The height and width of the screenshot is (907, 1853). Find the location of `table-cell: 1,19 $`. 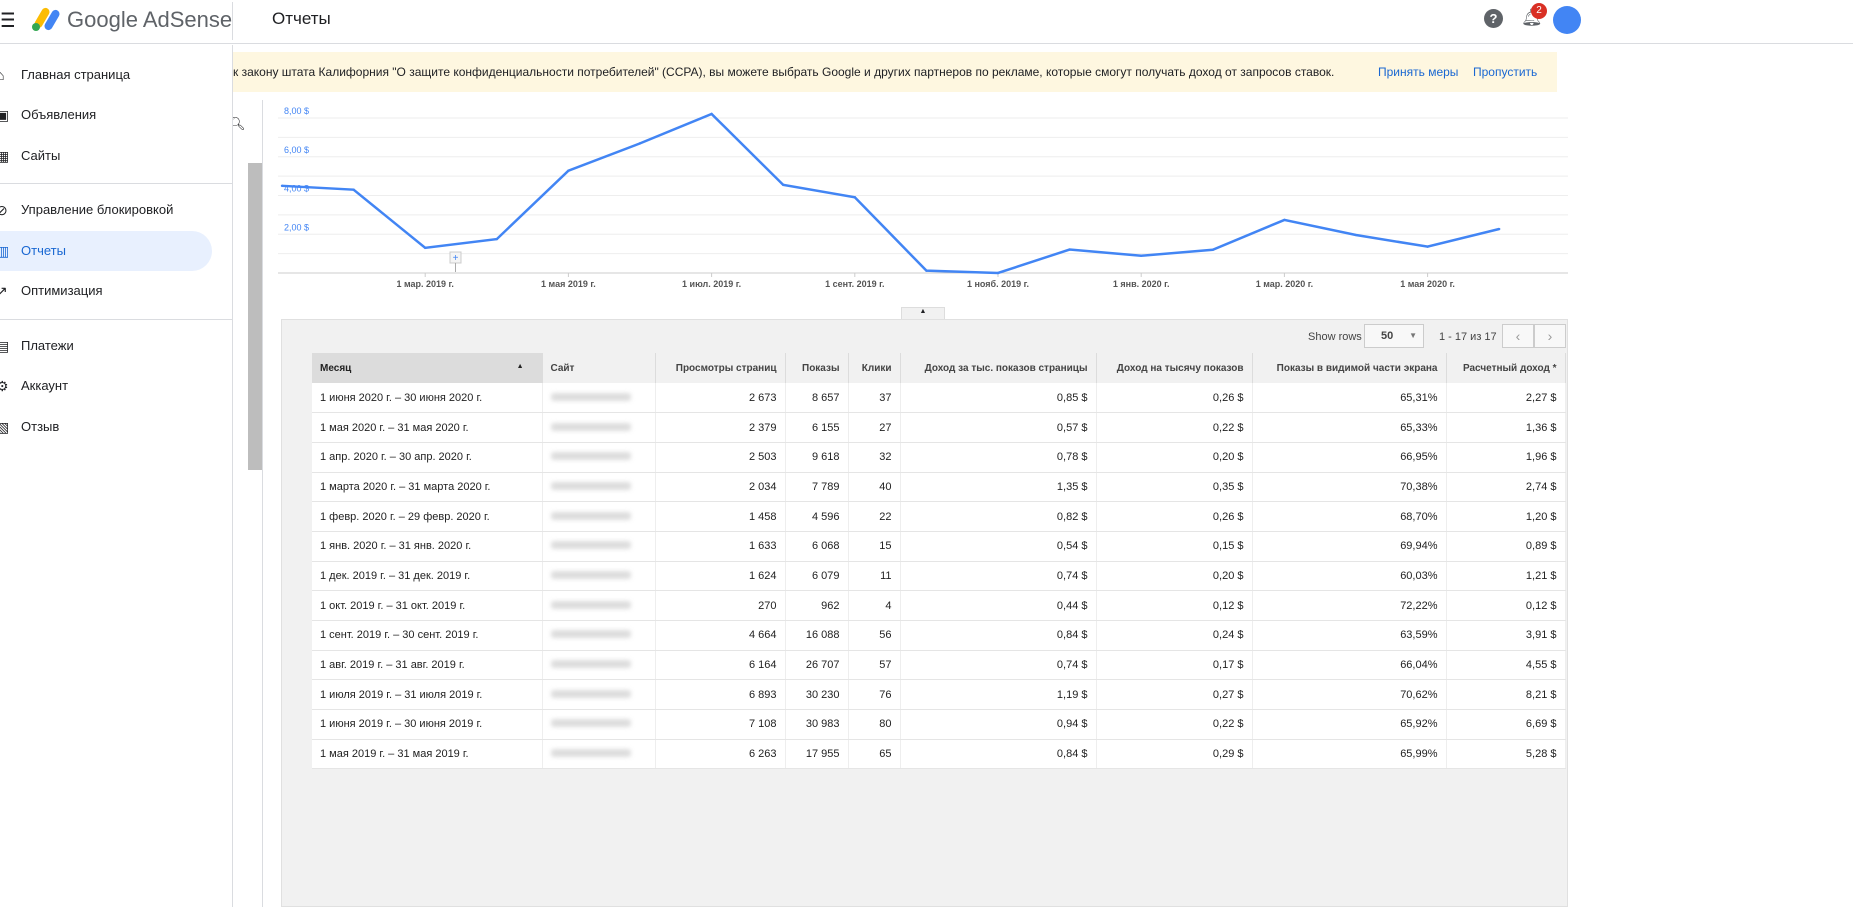

table-cell: 1,19 $ is located at coordinates (998, 695).